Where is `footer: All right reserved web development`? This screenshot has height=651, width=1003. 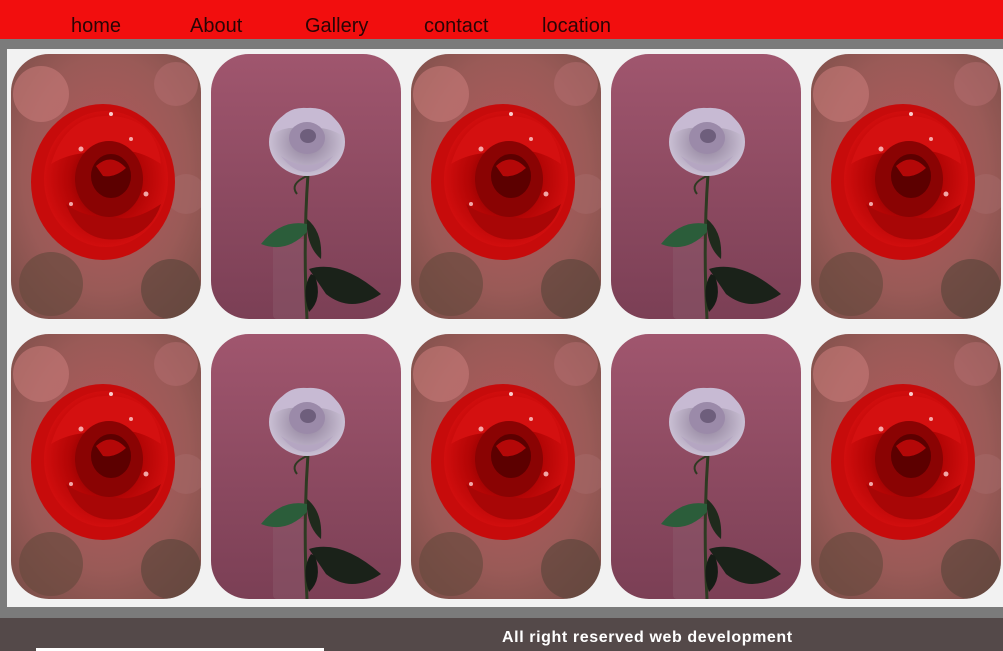
footer: All right reserved web development is located at coordinates (501, 634).